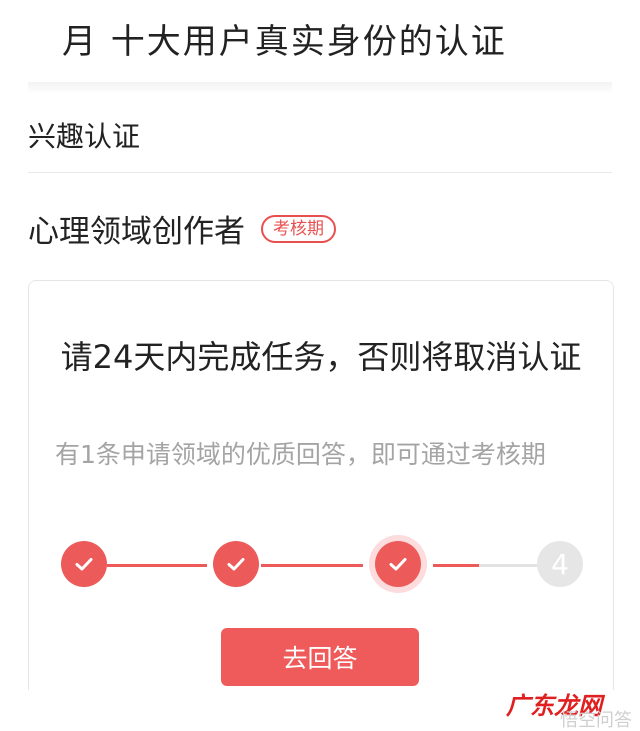 This screenshot has width=640, height=731. What do you see at coordinates (596, 720) in the screenshot?
I see `watermark-sub: 悟空问答` at bounding box center [596, 720].